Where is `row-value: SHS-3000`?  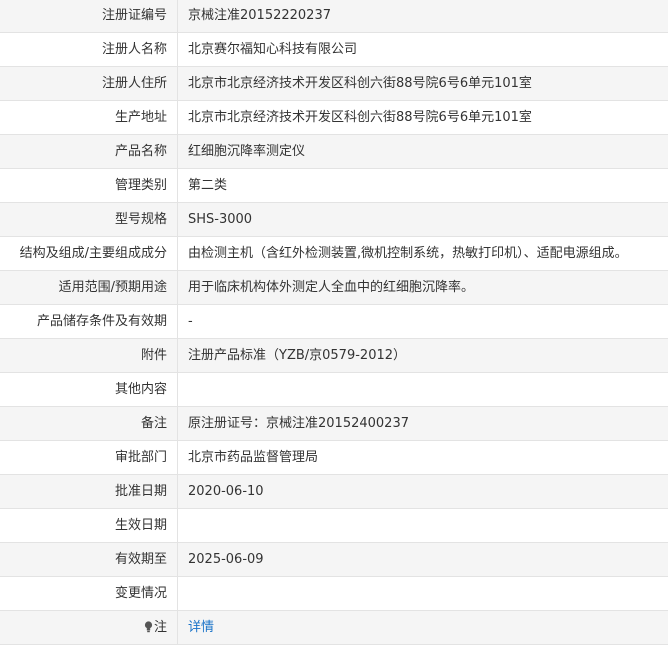
row-value: SHS-3000 is located at coordinates (220, 219).